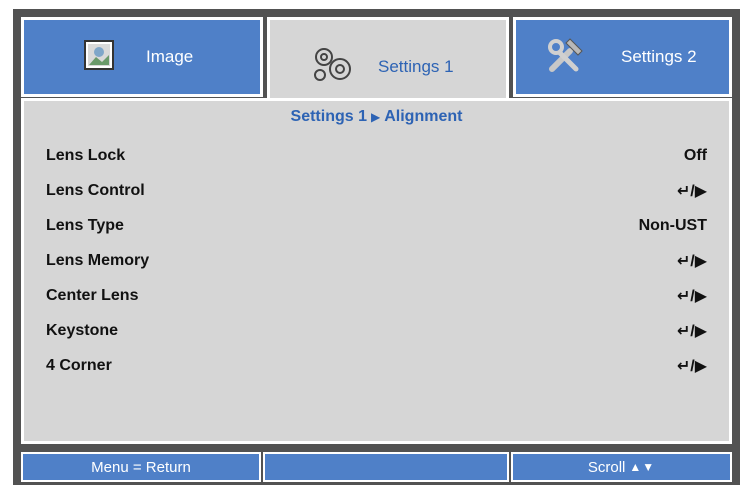  Describe the element at coordinates (79, 365) in the screenshot. I see `menu-item-label: 4 Corner` at that location.